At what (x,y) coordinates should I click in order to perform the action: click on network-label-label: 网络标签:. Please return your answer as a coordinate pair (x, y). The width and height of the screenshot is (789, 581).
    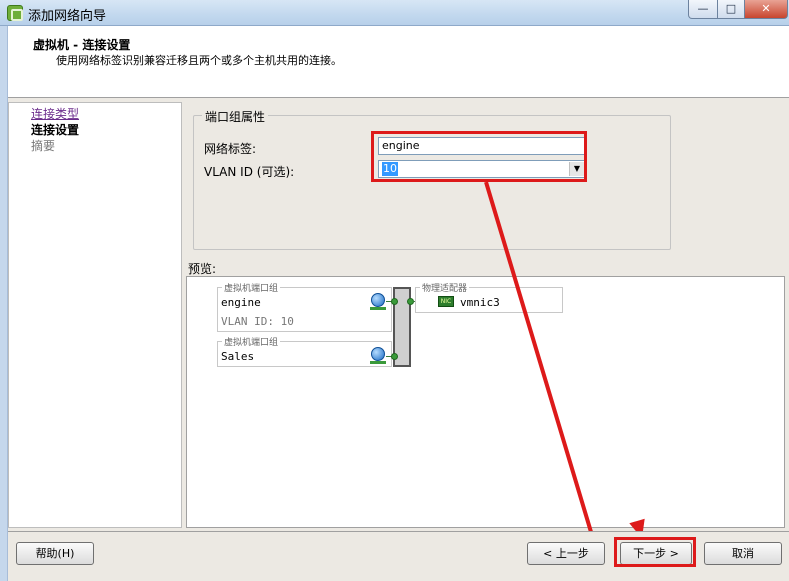
    Looking at the image, I should click on (230, 149).